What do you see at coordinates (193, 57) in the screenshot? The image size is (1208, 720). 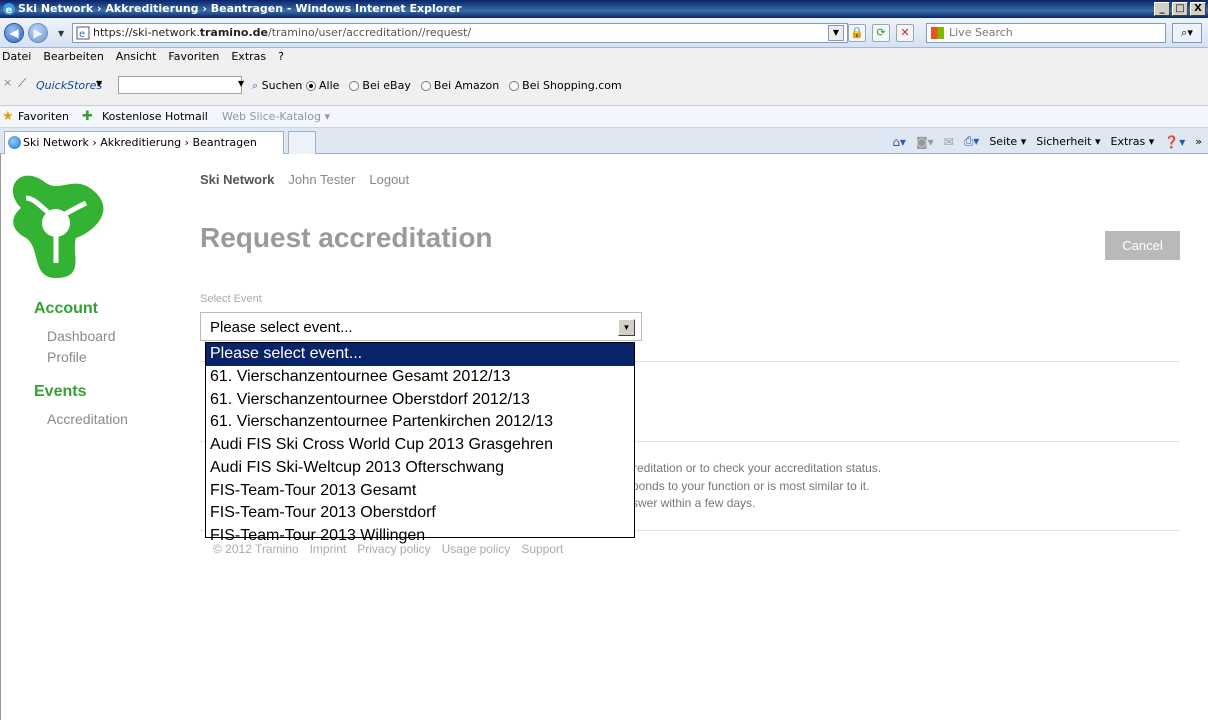 I see `menu-favoriten: Favoriten` at bounding box center [193, 57].